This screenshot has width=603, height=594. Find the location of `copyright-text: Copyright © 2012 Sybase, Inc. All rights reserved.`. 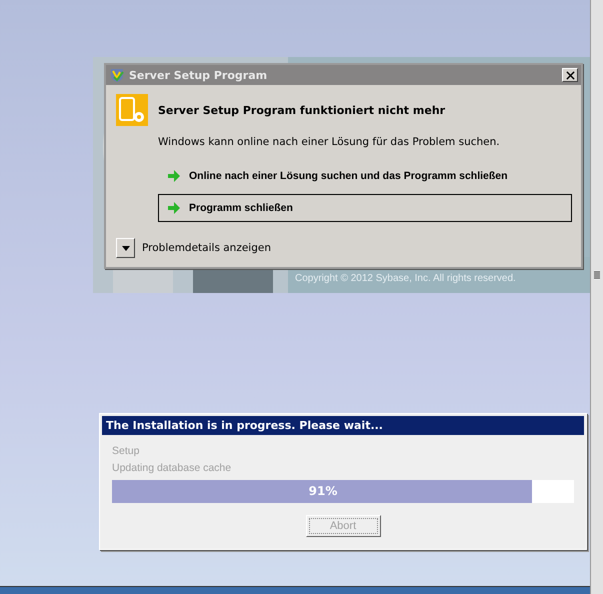

copyright-text: Copyright © 2012 Sybase, Inc. All rights reserved. is located at coordinates (405, 278).